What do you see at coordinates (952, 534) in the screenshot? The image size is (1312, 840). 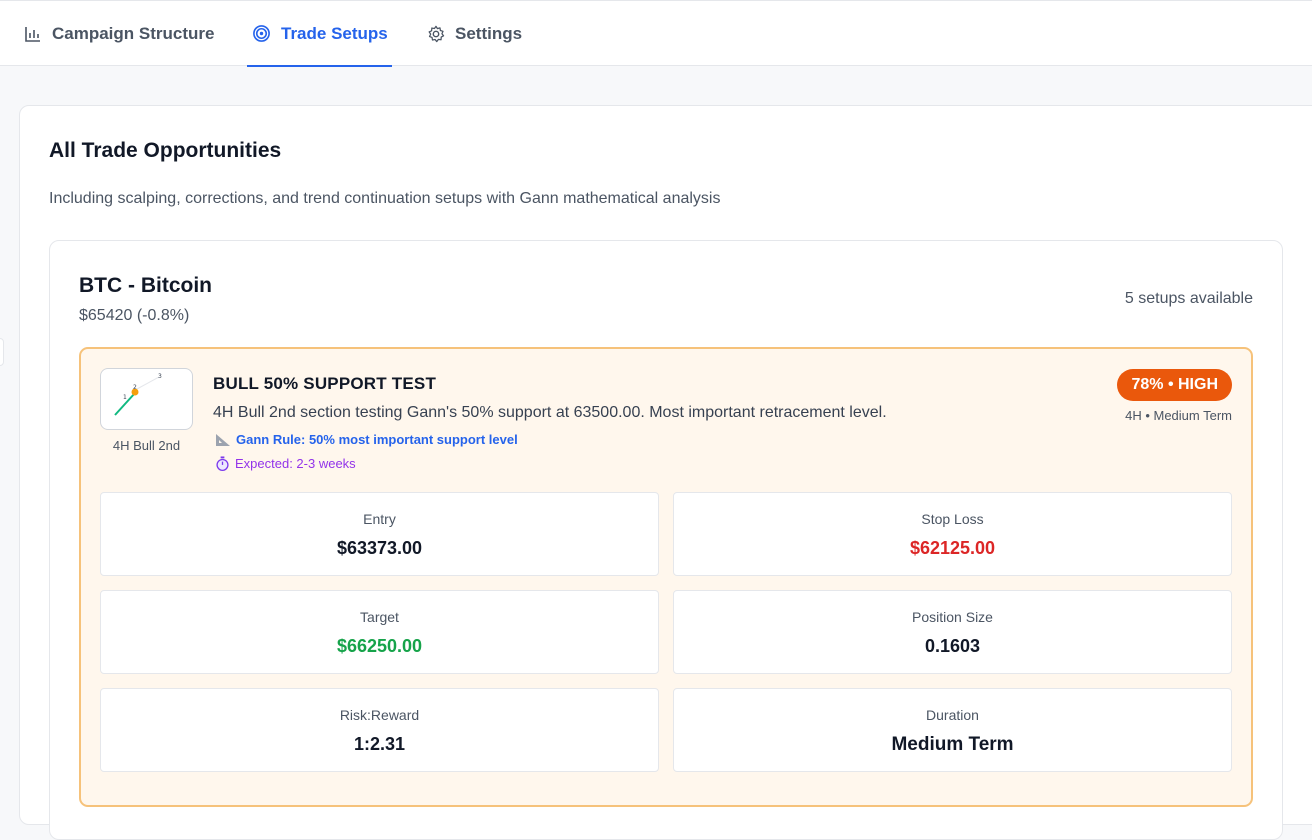 I see `metric-stop-loss: Stop Loss $62125.00` at bounding box center [952, 534].